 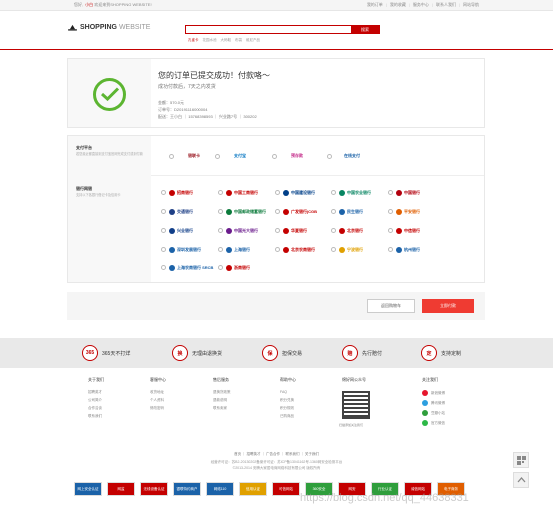 I want to click on qr-float-button, so click(x=521, y=460).